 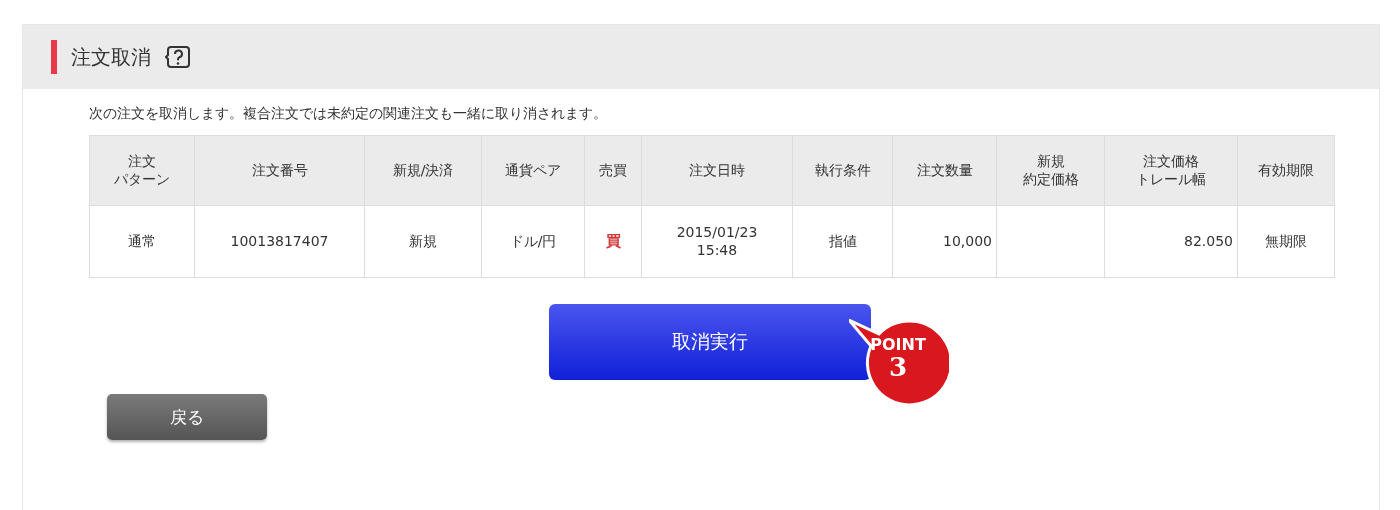 What do you see at coordinates (898, 344) in the screenshot?
I see `badge-label: POINT` at bounding box center [898, 344].